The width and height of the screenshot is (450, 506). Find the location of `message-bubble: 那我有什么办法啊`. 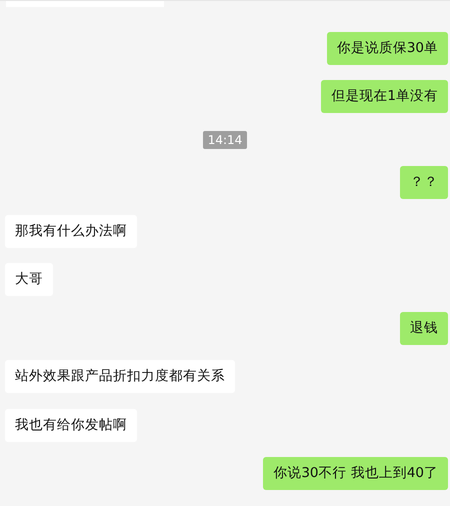

message-bubble: 那我有什么办法啊 is located at coordinates (71, 231).